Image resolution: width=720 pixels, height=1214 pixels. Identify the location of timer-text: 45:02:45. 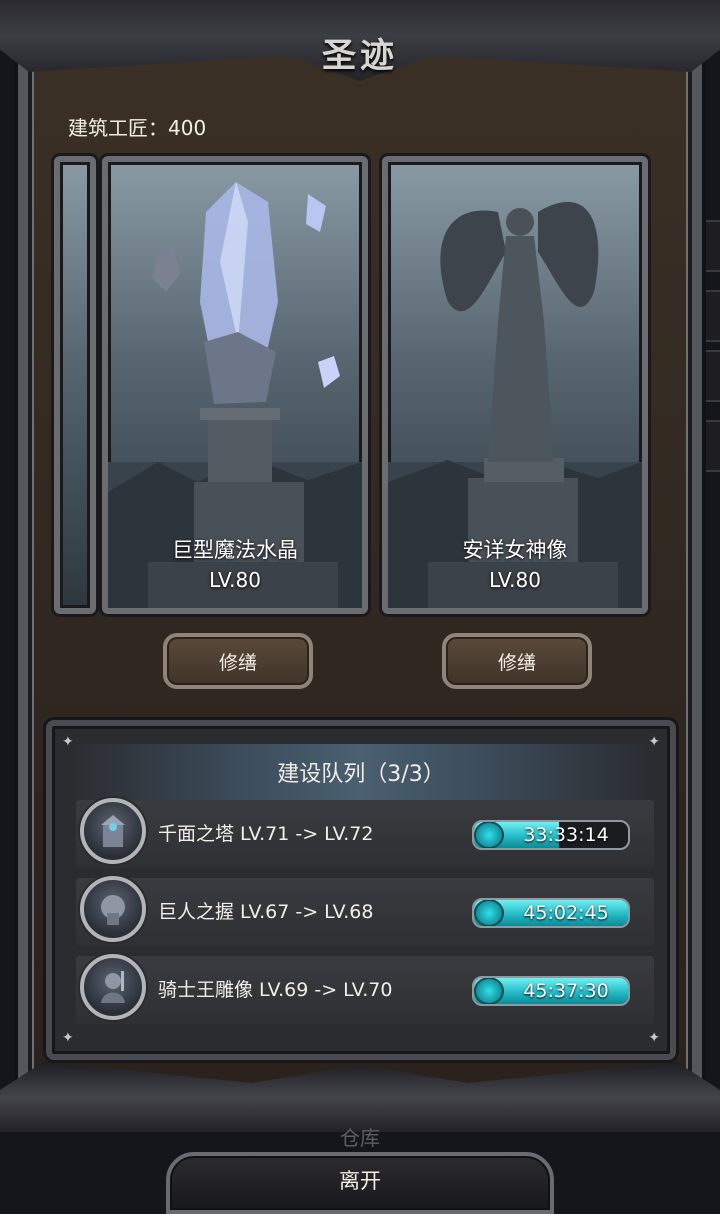
(566, 913).